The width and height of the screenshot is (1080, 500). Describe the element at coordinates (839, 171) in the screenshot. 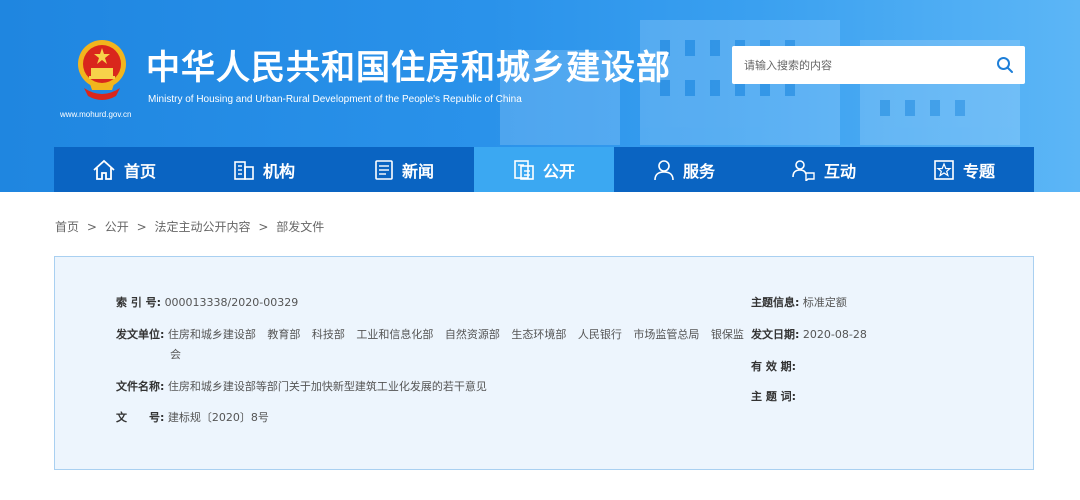

I see `nav-item-label: 互动` at that location.